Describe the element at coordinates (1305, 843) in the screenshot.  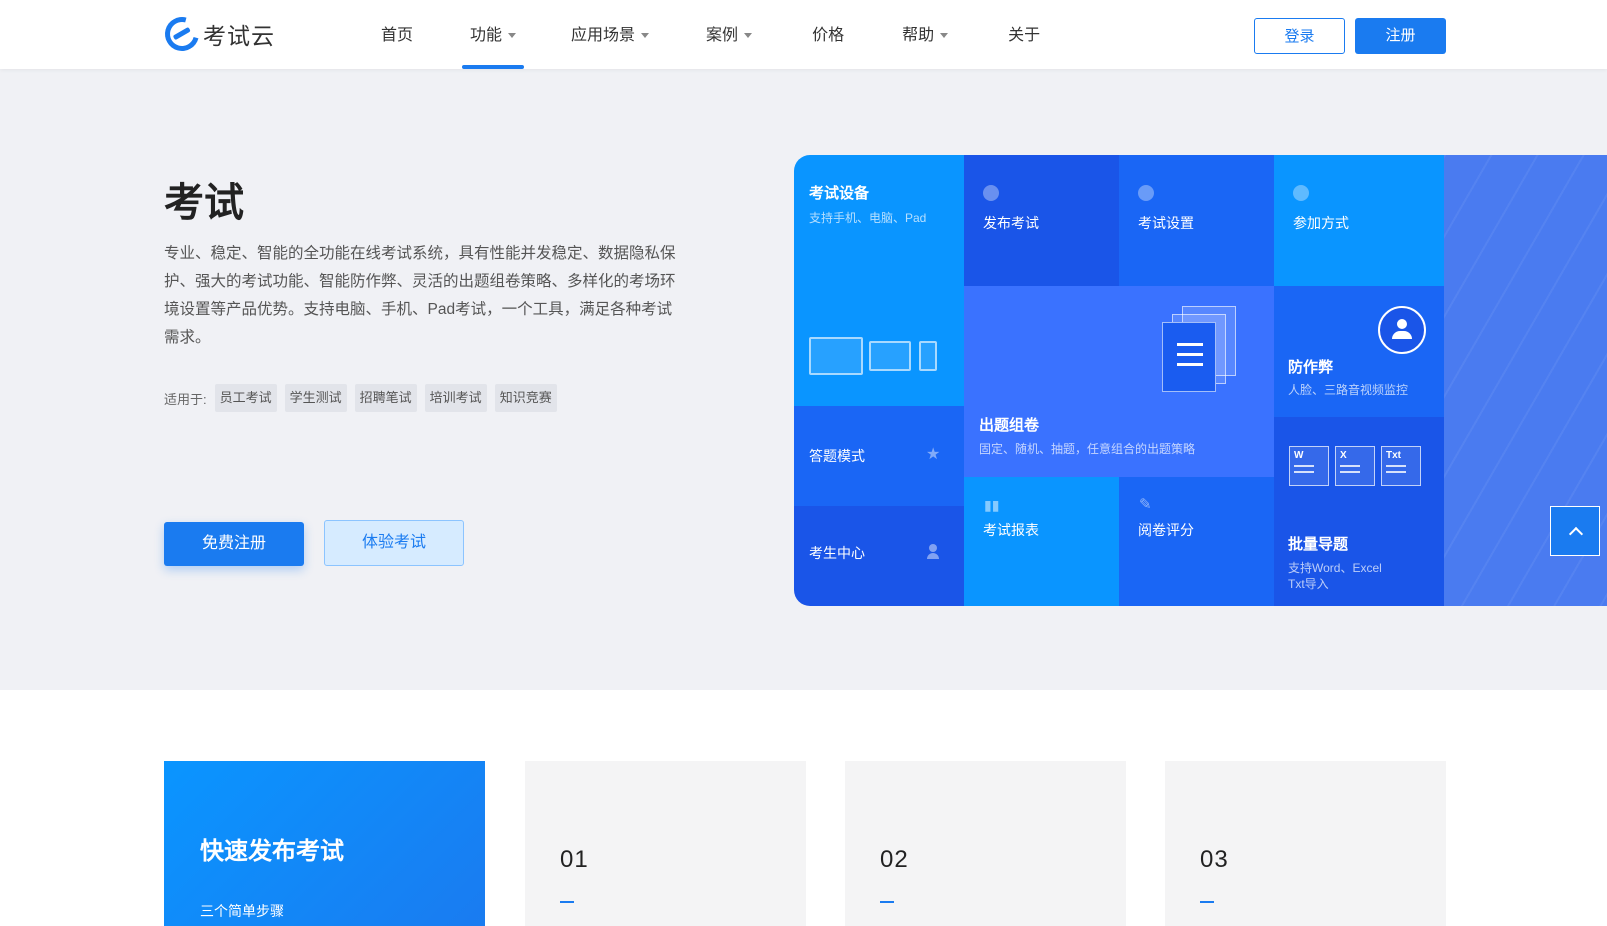
I see `step-card-3: 03` at that location.